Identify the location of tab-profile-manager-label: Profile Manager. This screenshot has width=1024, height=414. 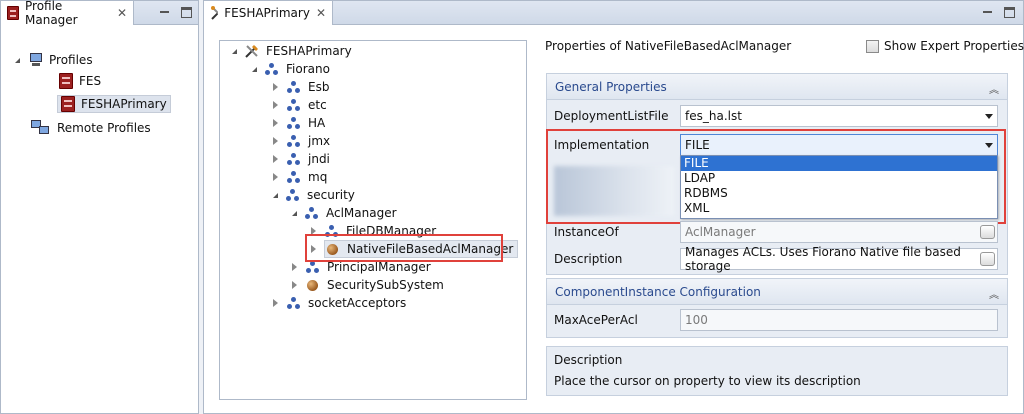
(51, 13).